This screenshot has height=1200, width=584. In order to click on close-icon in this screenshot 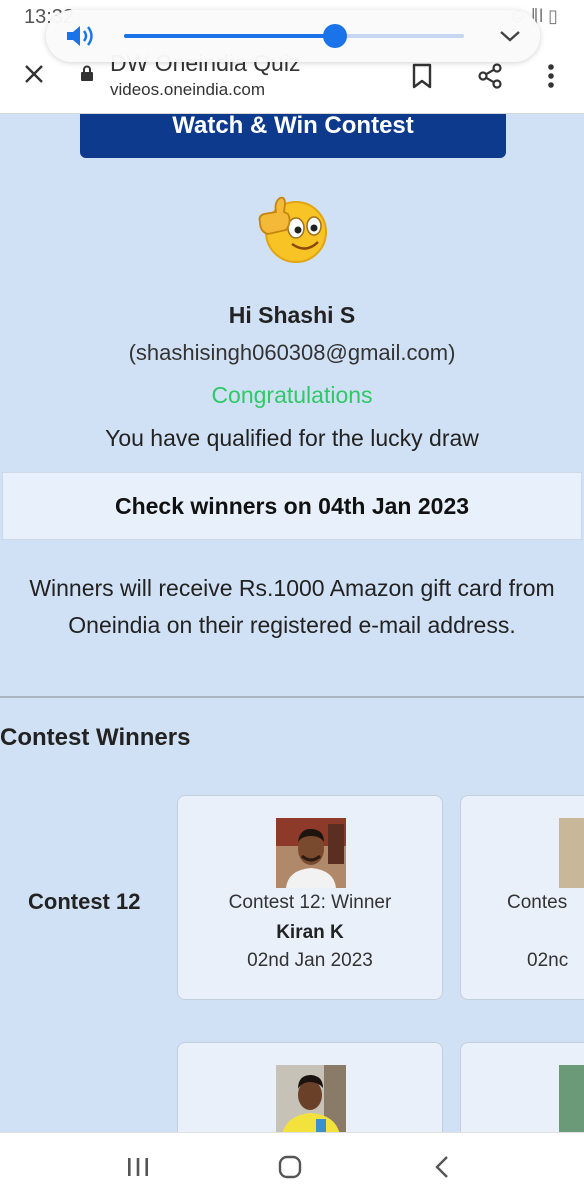, I will do `click(34, 74)`.